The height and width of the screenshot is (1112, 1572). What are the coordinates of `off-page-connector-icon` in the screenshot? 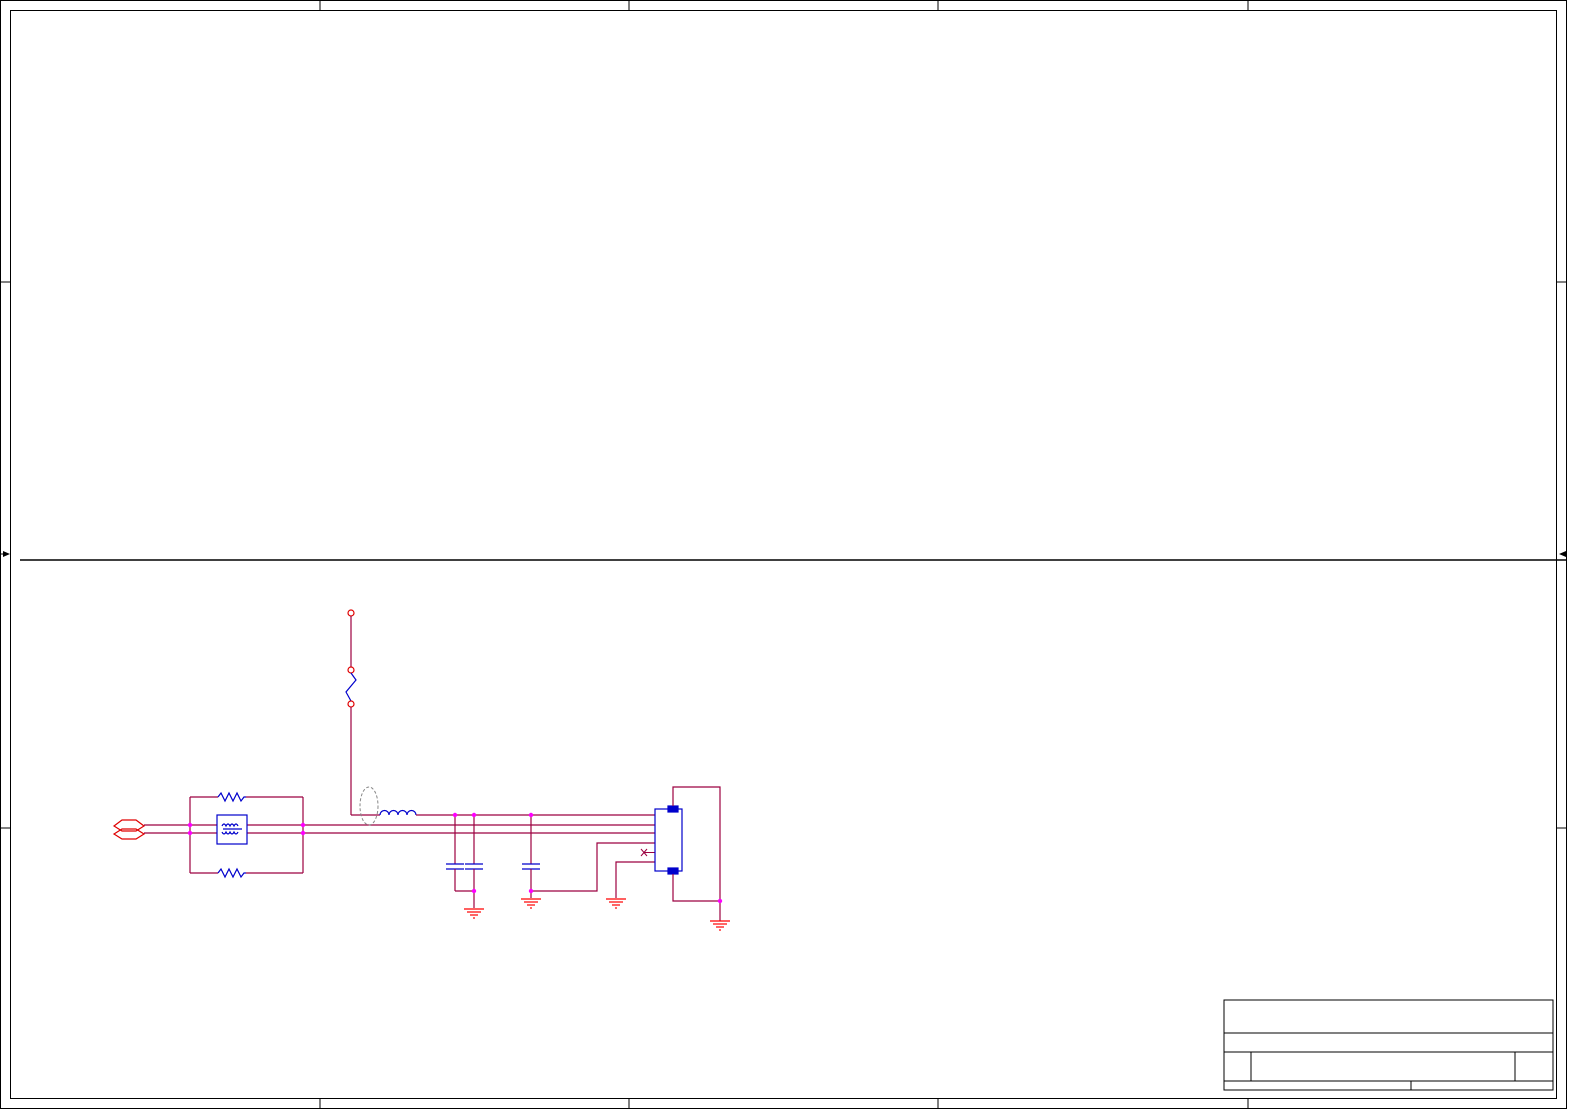 It's located at (129, 829).